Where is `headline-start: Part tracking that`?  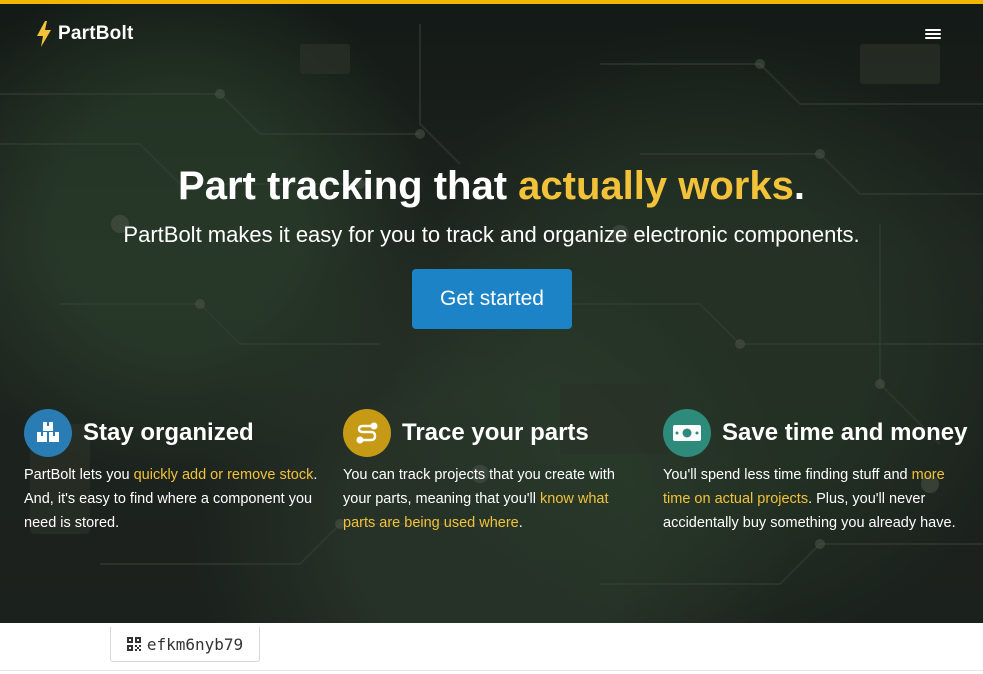
headline-start: Part tracking that is located at coordinates (348, 186).